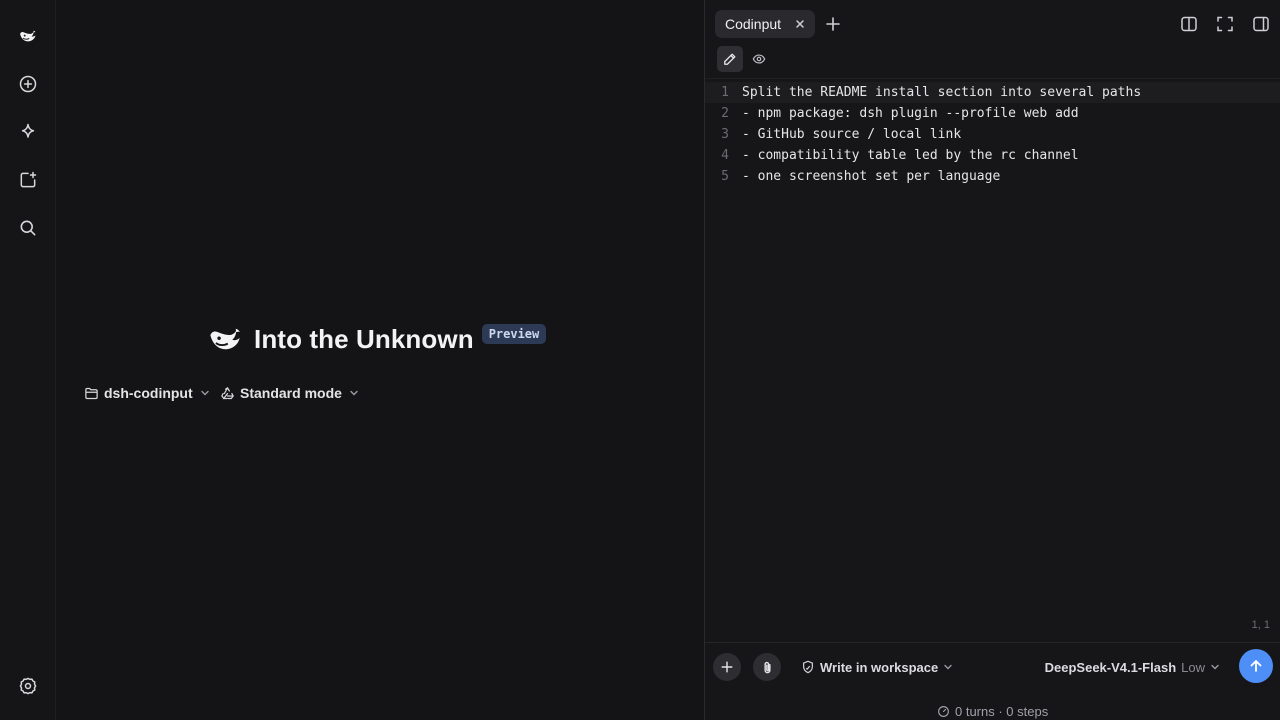 The height and width of the screenshot is (720, 1280). I want to click on line-number: 4, so click(725, 155).